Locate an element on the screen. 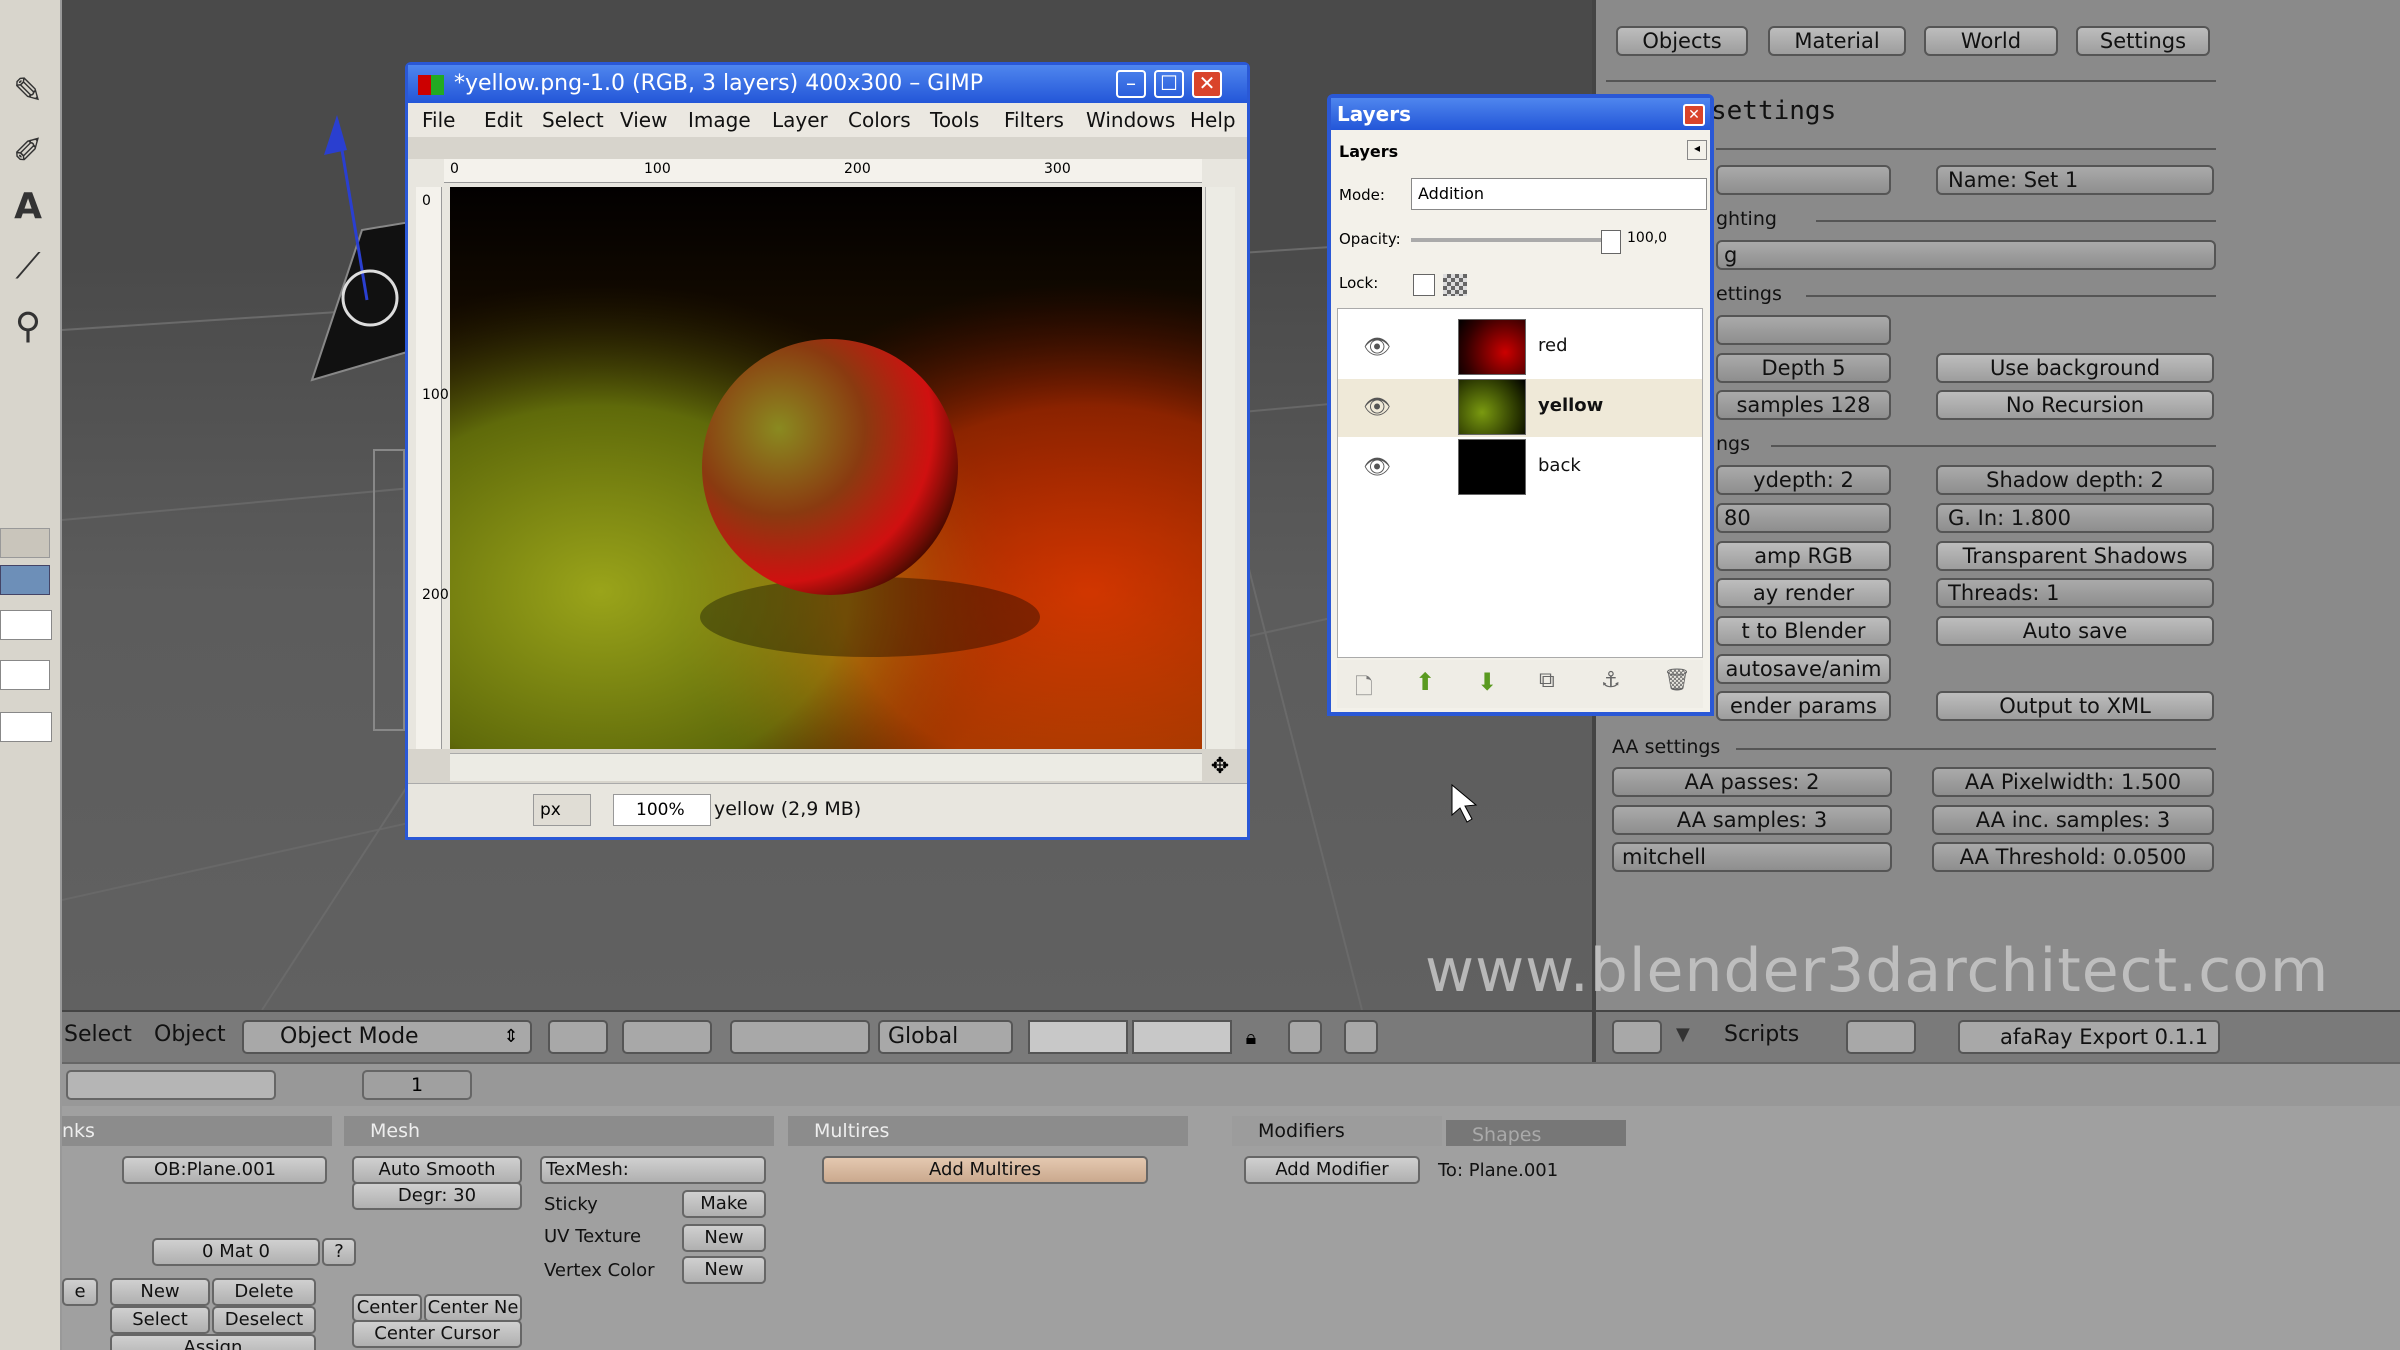  shapes-tab: Shapes is located at coordinates (1536, 1133).